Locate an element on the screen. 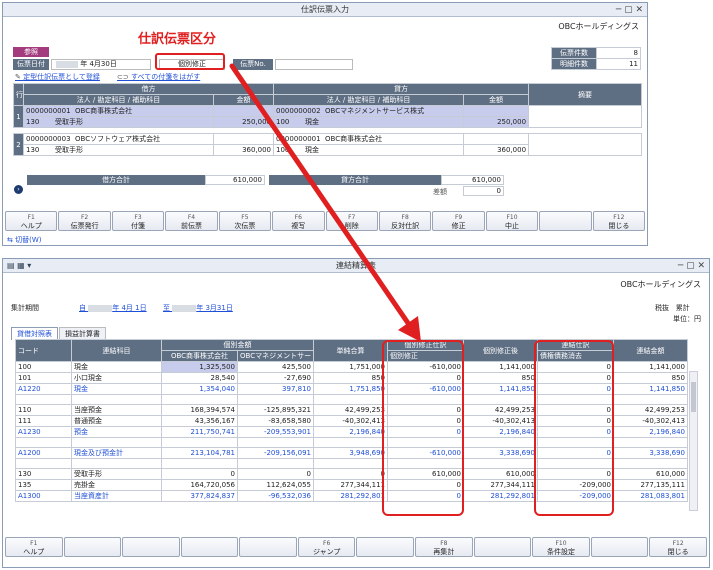  cell-c2: -27,690 is located at coordinates (275, 378).